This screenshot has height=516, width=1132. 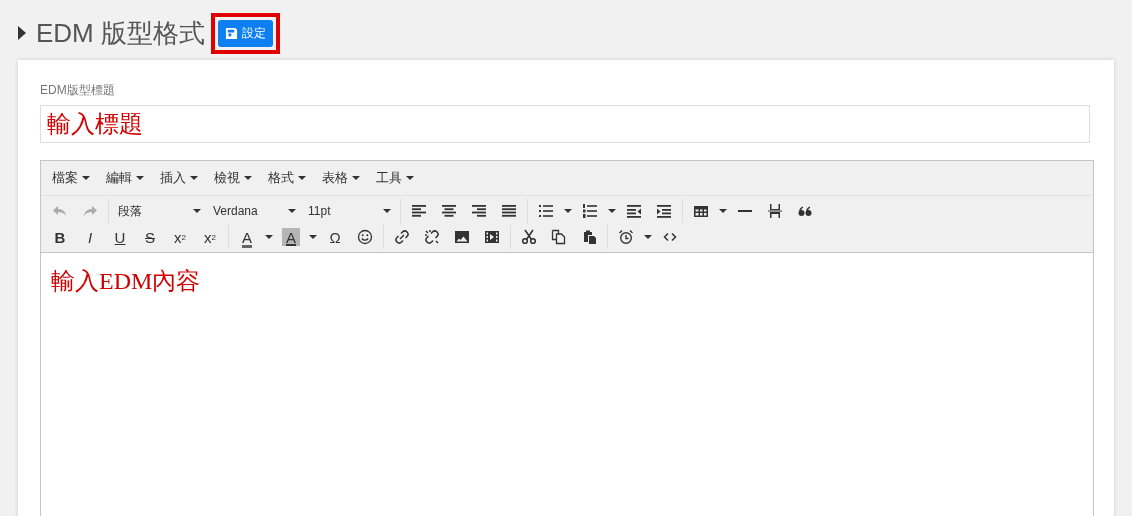 I want to click on menu-item: 工具, so click(x=395, y=178).